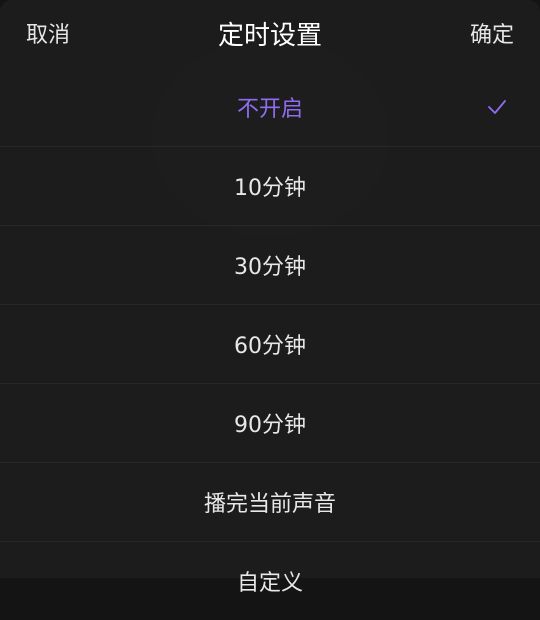  I want to click on sheet-title: 定时设置, so click(269, 36).